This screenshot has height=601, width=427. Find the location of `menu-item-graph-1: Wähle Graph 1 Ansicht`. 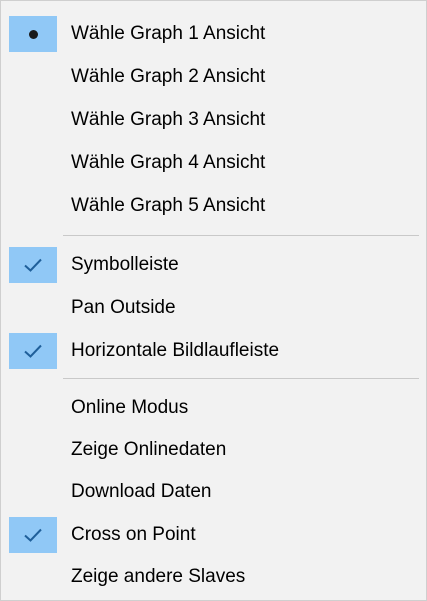

menu-item-graph-1: Wähle Graph 1 Ansicht is located at coordinates (213, 34).